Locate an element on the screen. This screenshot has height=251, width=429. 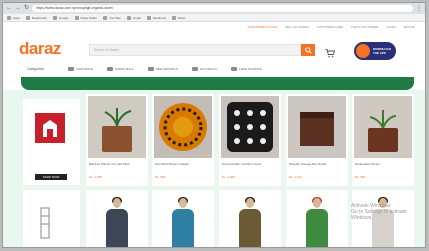
bookmark-label: Other is located at coordinates (181, 17).